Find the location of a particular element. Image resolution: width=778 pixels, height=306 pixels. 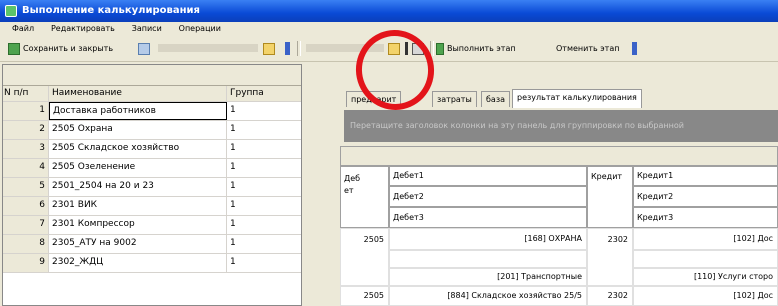

table-row: 1 Доставка работников 1 is located at coordinates (152, 111).